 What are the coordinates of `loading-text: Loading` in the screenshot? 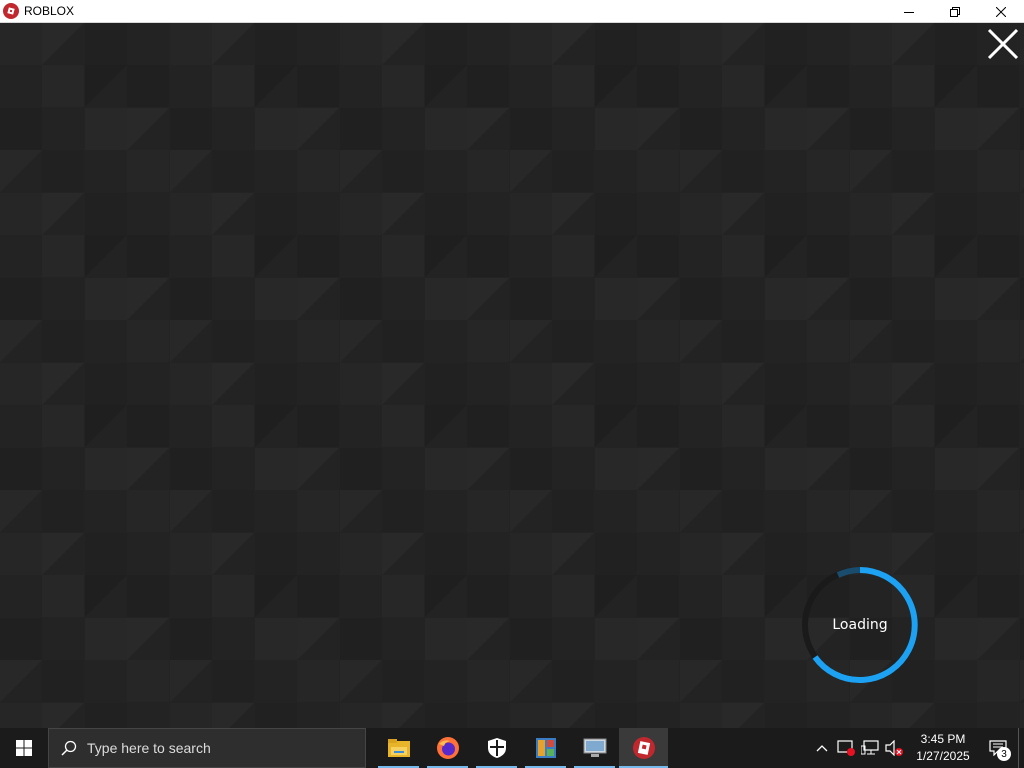 It's located at (860, 625).